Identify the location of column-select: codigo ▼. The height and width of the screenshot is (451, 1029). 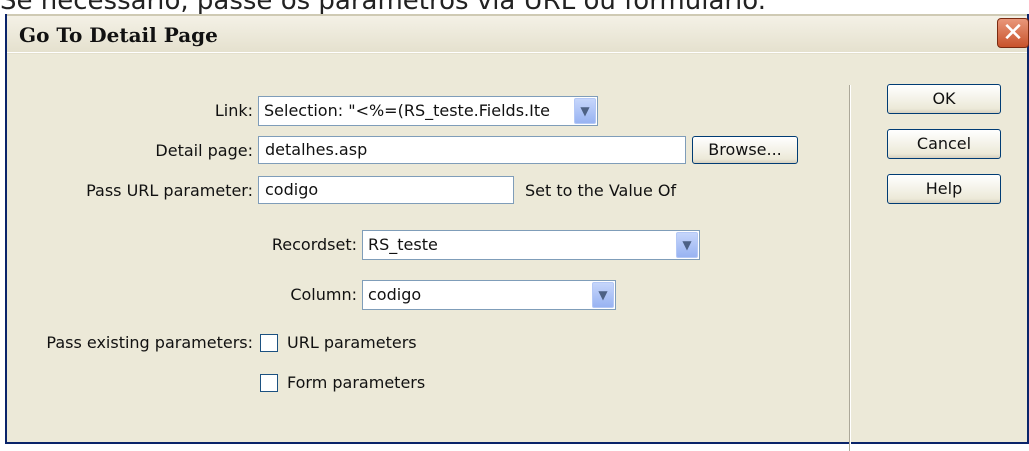
(489, 295).